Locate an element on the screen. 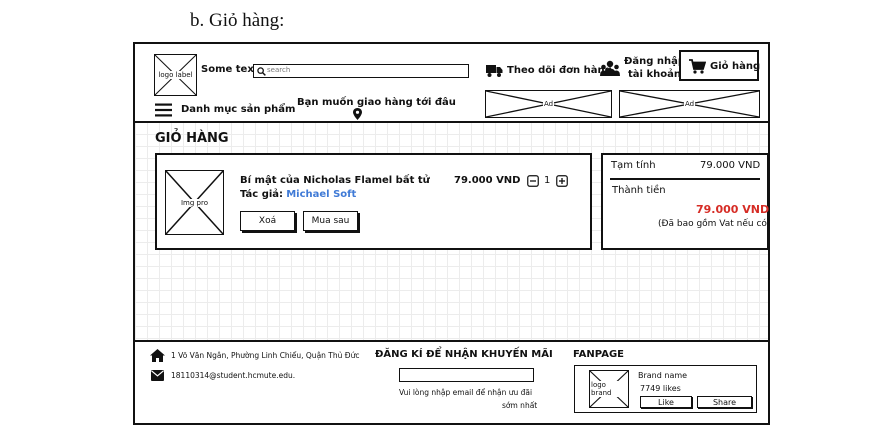  product-image-label: Img pro is located at coordinates (194, 202).